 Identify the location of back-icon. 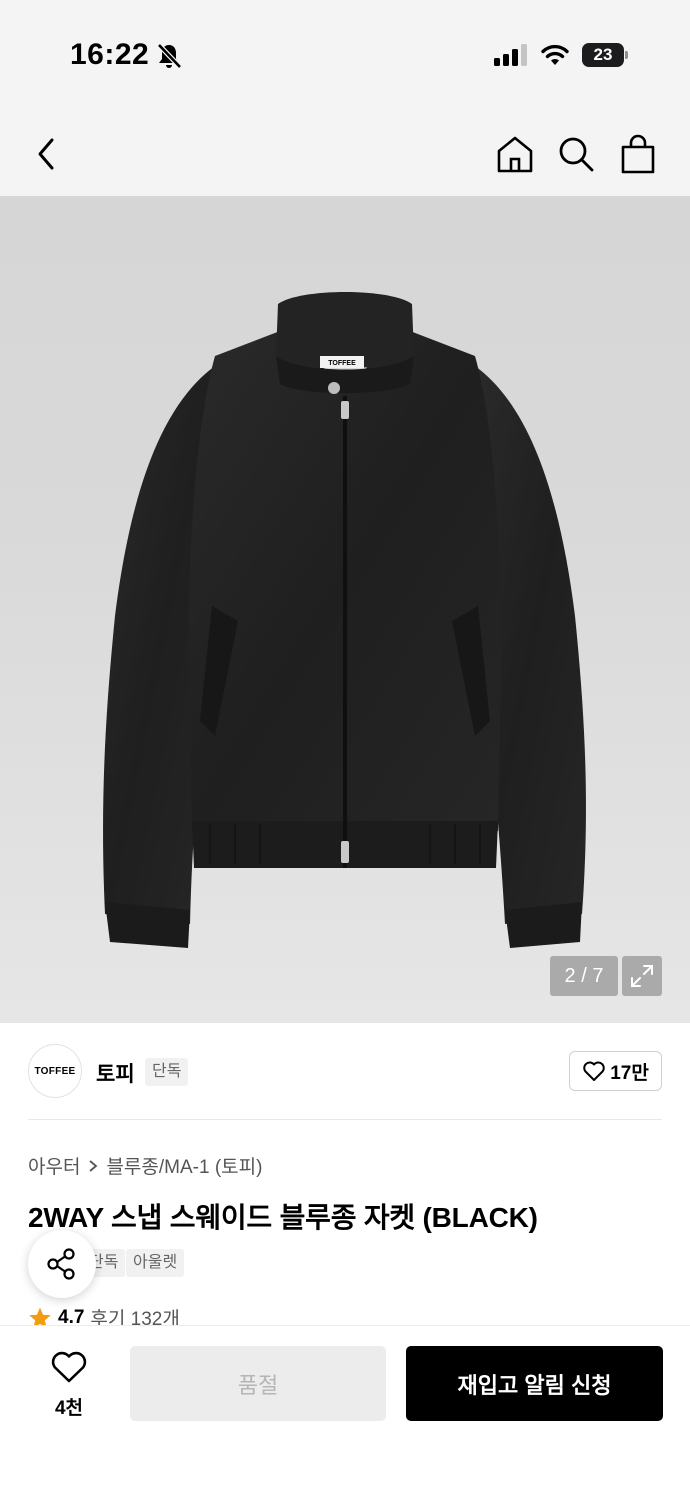
(46, 154).